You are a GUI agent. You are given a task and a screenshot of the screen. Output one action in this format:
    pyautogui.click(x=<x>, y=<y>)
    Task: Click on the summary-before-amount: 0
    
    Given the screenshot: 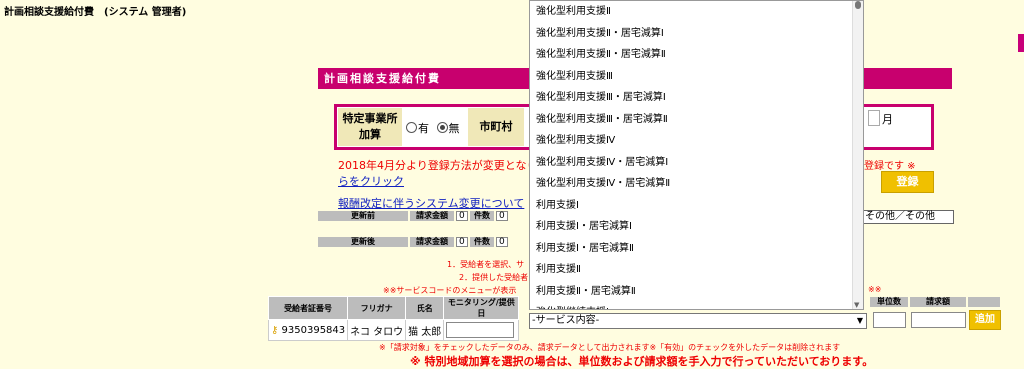 What is the action you would take?
    pyautogui.click(x=462, y=216)
    